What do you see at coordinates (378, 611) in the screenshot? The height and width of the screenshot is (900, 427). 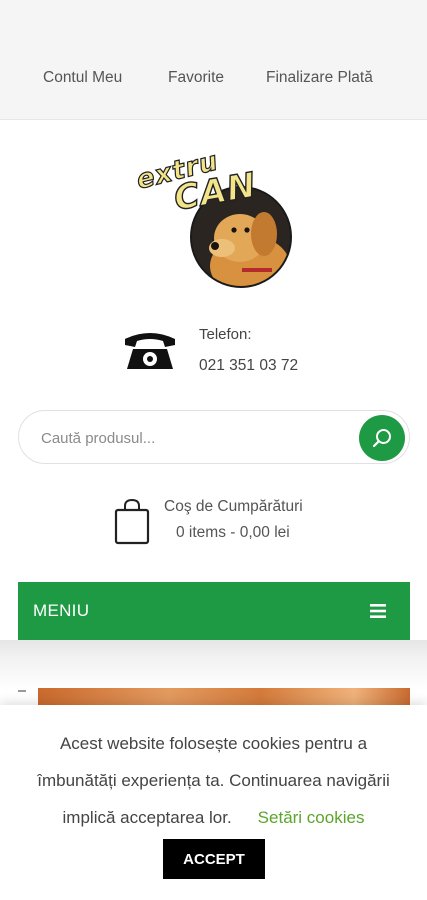 I see `hamburger-icon` at bounding box center [378, 611].